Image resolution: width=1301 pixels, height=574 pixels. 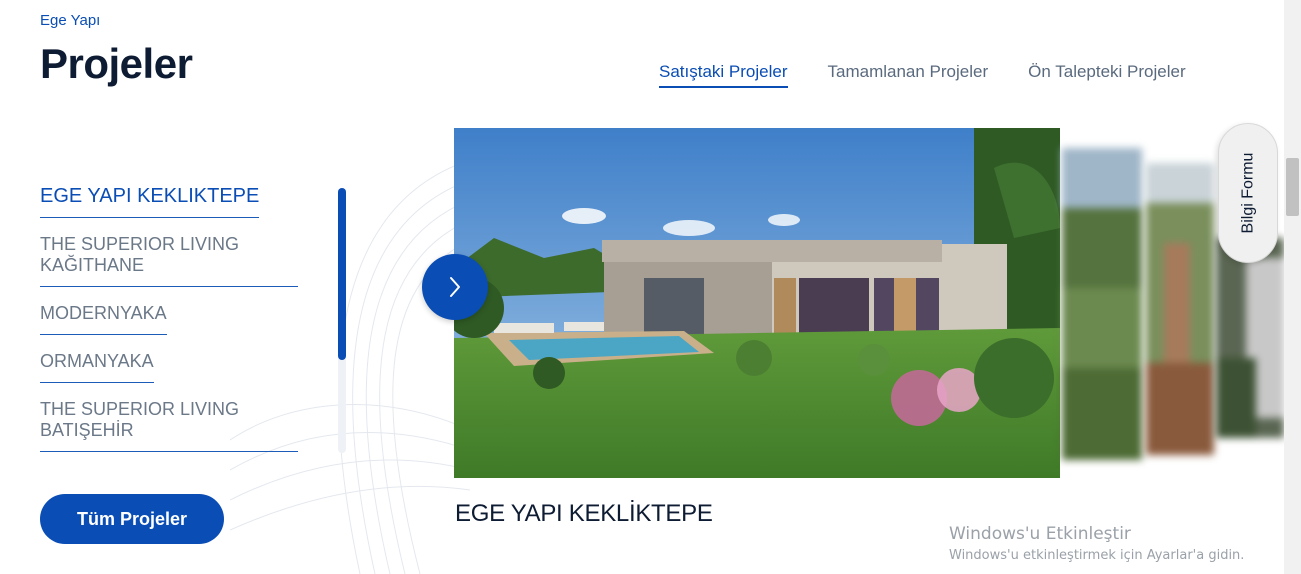 What do you see at coordinates (584, 514) in the screenshot?
I see `project-caption: EGE YAPI KEKLİKTEPE` at bounding box center [584, 514].